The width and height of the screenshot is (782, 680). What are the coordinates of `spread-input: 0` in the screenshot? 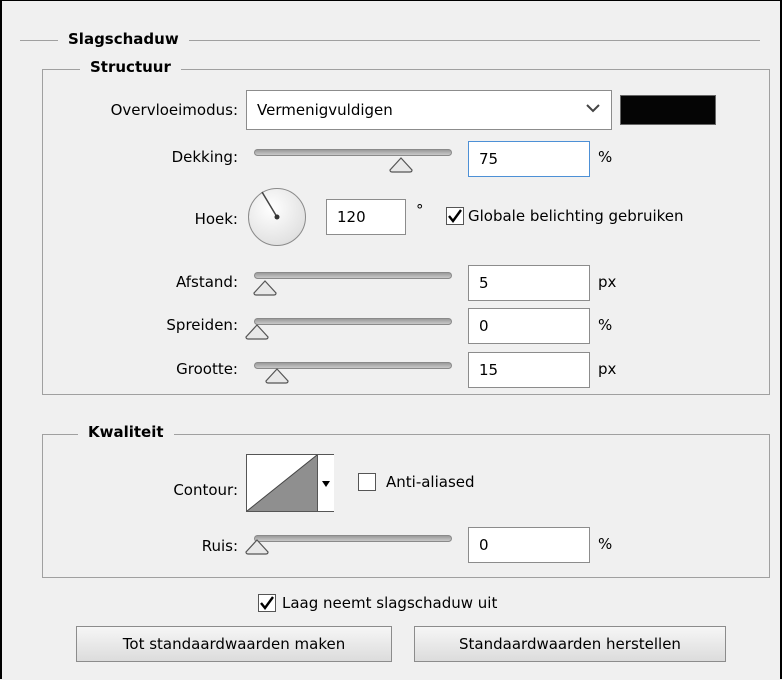 It's located at (529, 326).